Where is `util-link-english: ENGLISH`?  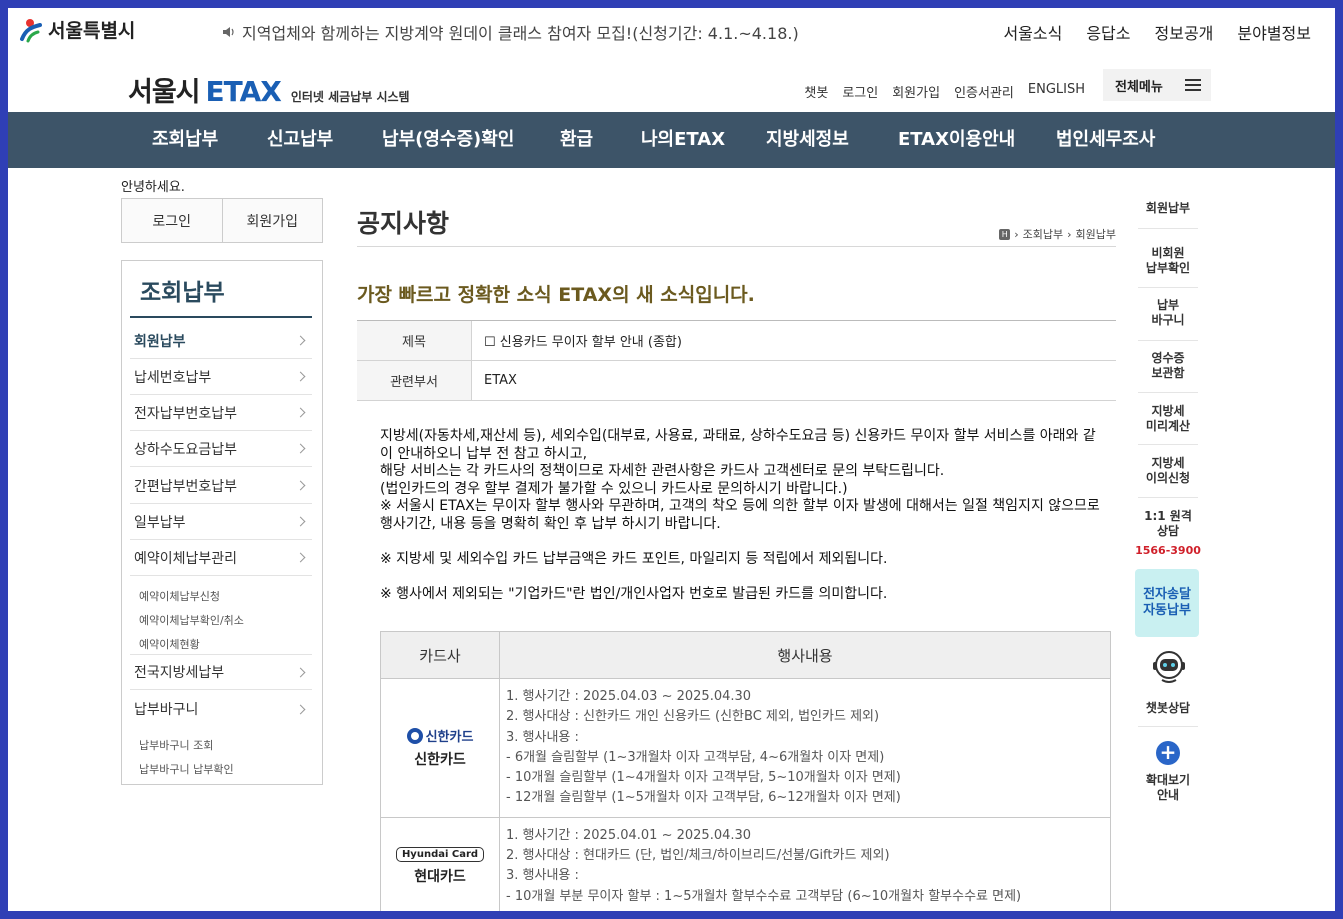
util-link-english: ENGLISH is located at coordinates (1056, 91).